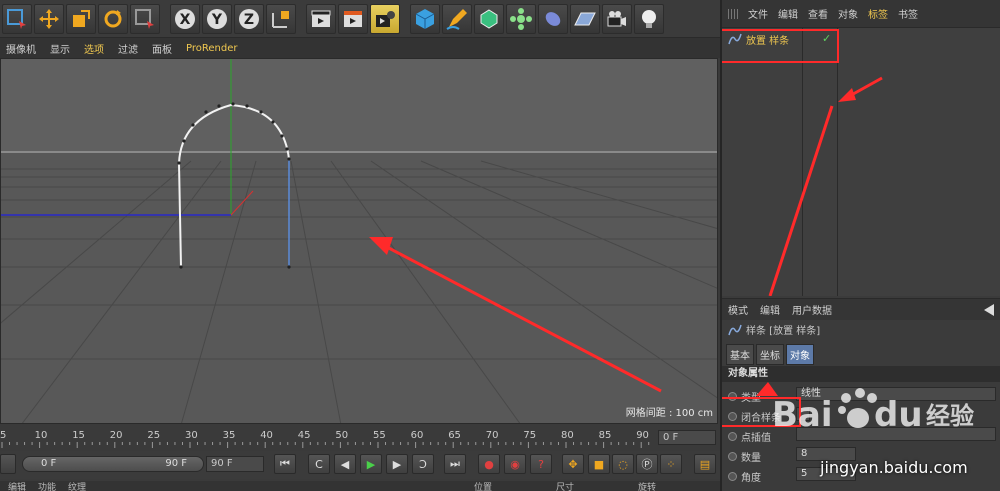 The height and width of the screenshot is (491, 1000). Describe the element at coordinates (585, 18) in the screenshot. I see `floor-button` at that location.